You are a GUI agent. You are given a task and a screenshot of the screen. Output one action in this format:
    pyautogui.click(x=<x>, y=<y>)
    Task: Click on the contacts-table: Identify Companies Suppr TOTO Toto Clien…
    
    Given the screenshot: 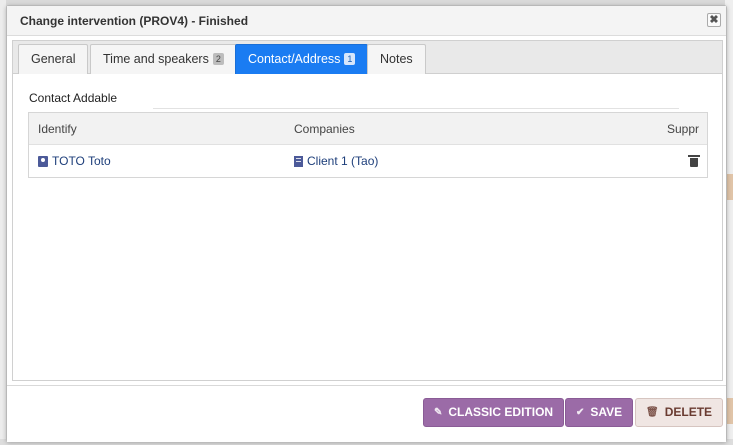 What is the action you would take?
    pyautogui.click(x=368, y=145)
    